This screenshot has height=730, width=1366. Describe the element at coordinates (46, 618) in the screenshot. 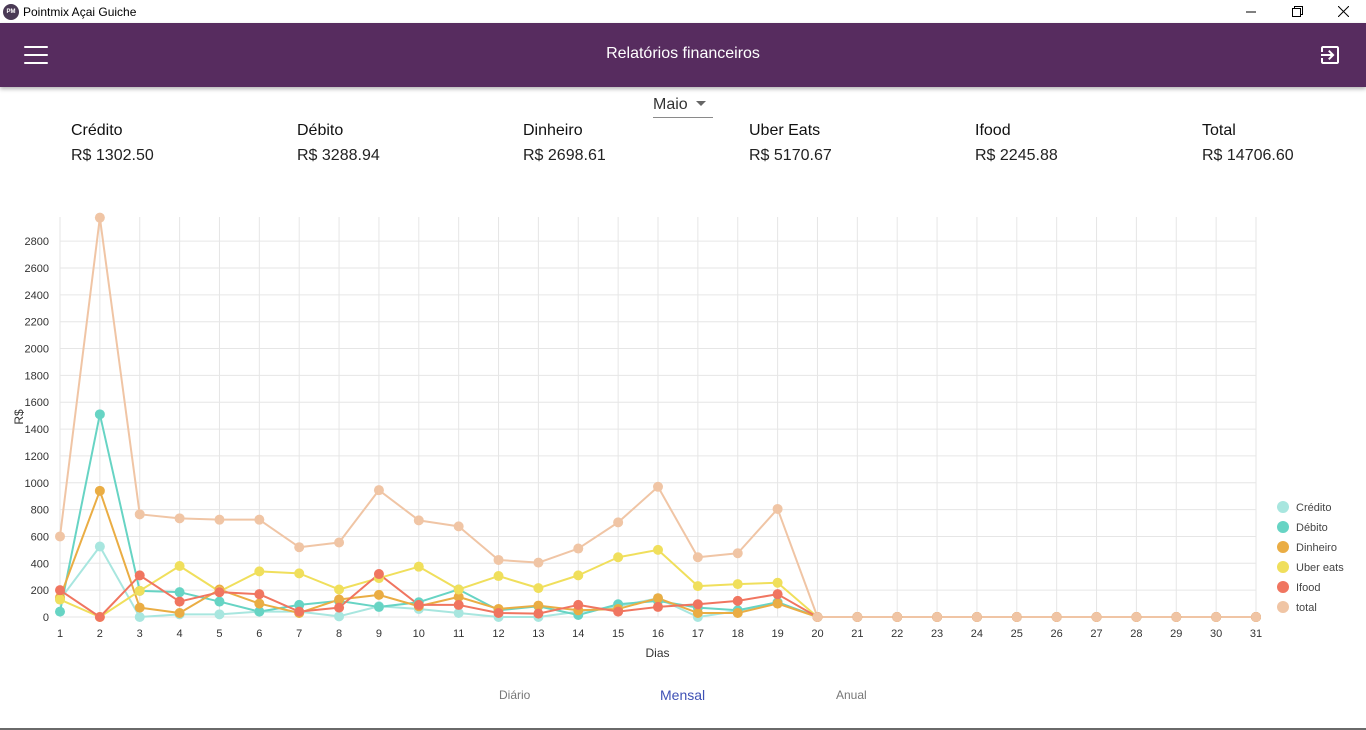

I see `y-tick-label: 0` at that location.